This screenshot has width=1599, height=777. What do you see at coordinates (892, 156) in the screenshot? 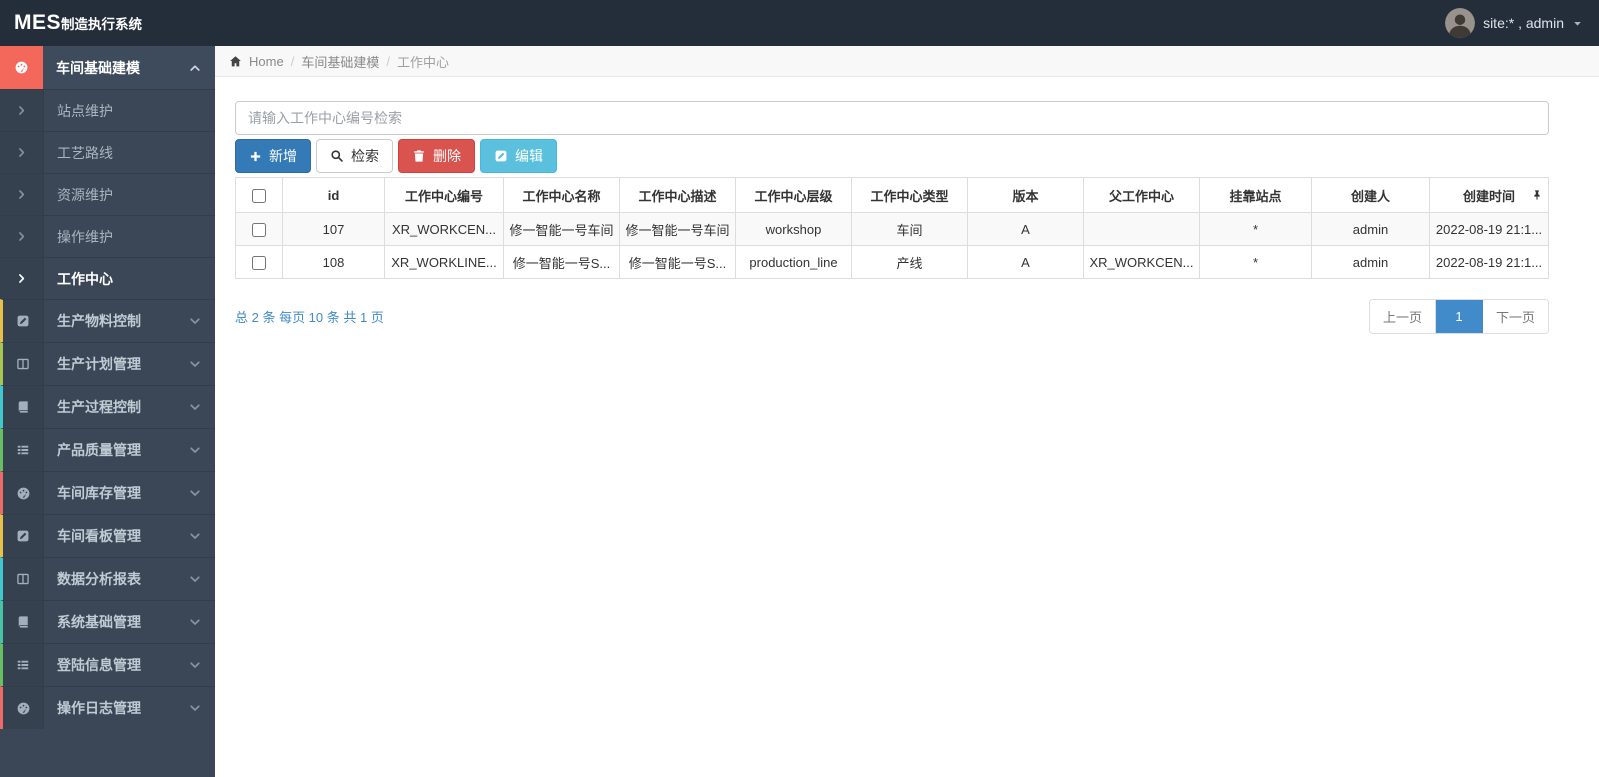
I see `toolbar: 新增 检索 删除 编辑` at bounding box center [892, 156].